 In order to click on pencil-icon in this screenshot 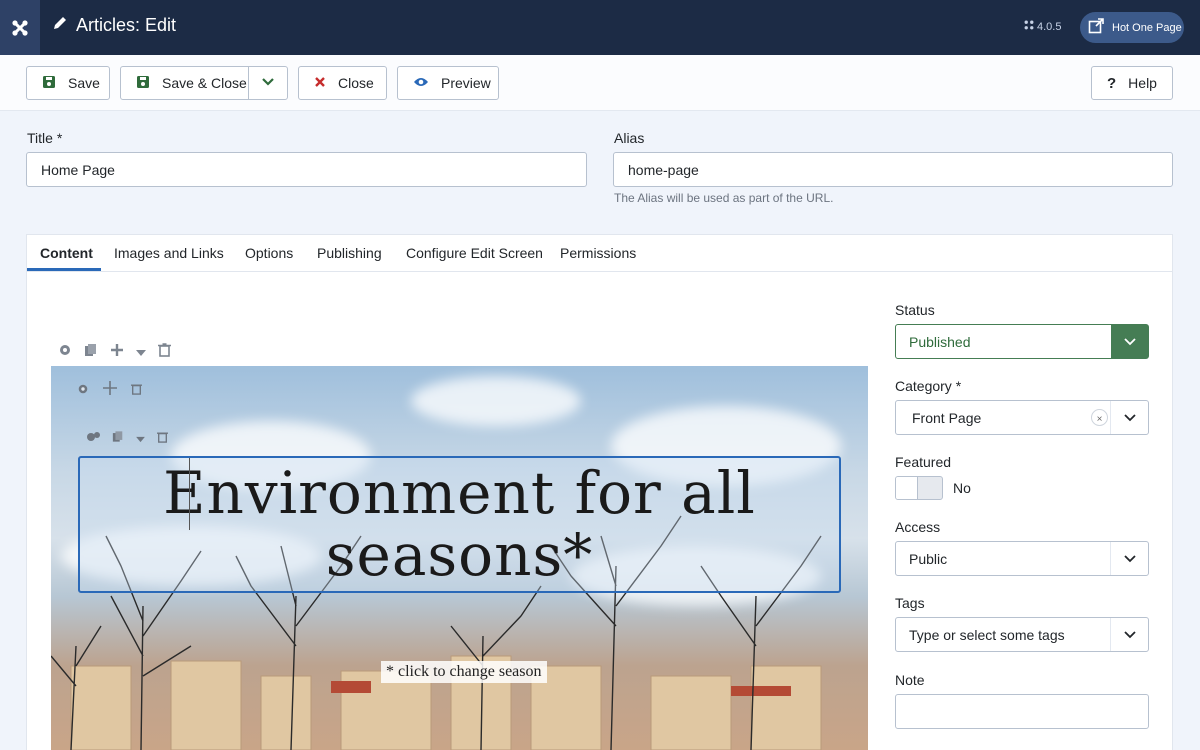, I will do `click(60, 25)`.